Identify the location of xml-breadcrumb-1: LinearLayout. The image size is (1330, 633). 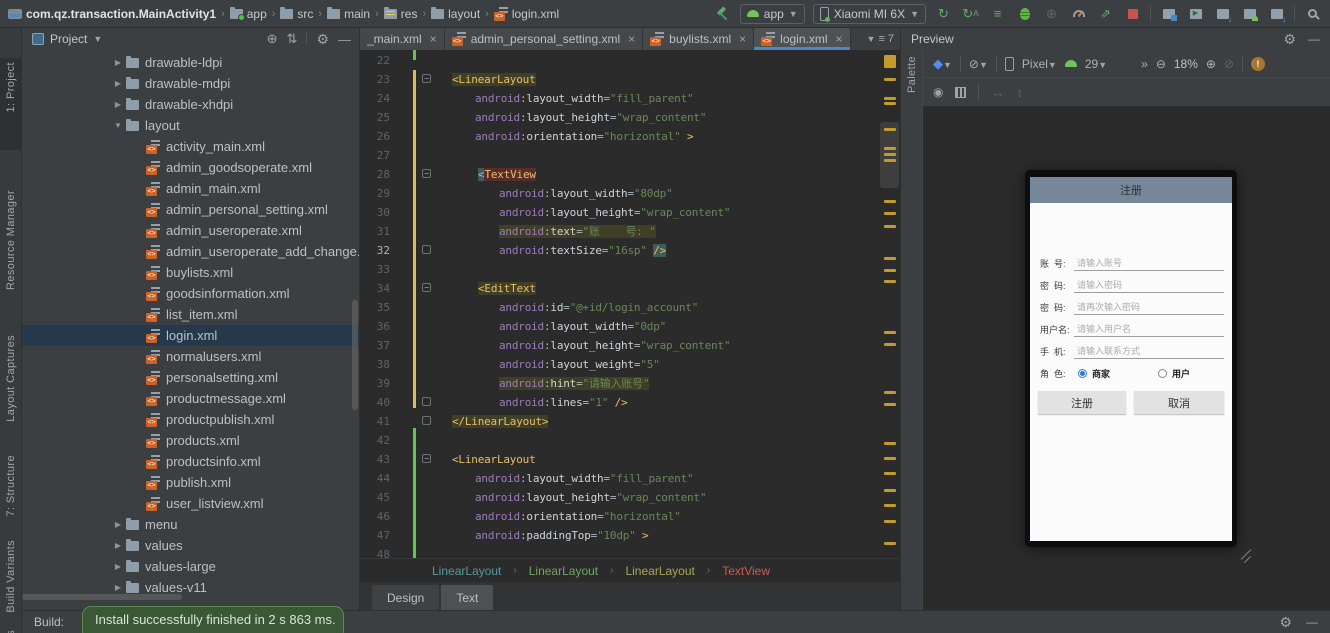
(563, 571).